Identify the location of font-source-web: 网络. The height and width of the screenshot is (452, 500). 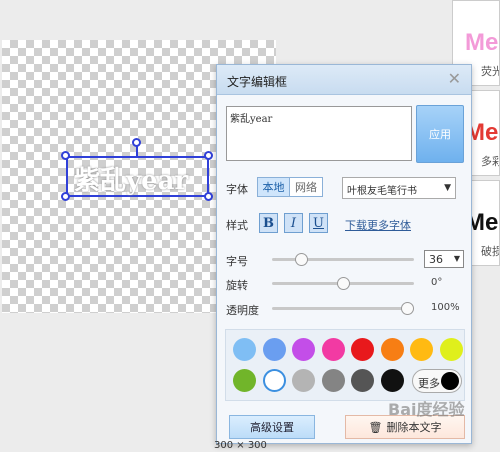
(306, 187).